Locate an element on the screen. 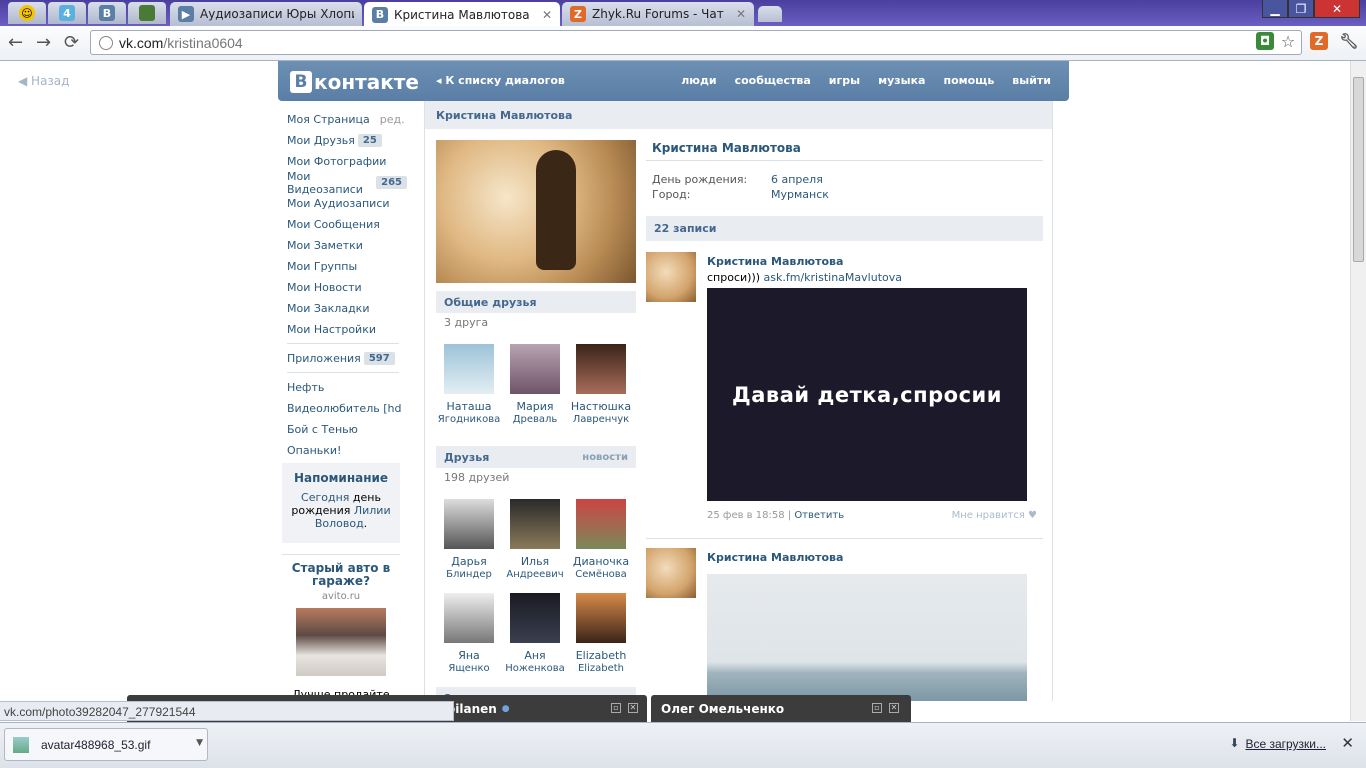 Image resolution: width=1366 pixels, height=768 pixels. friend-card: Elizabeth Elizabeth is located at coordinates (601, 634).